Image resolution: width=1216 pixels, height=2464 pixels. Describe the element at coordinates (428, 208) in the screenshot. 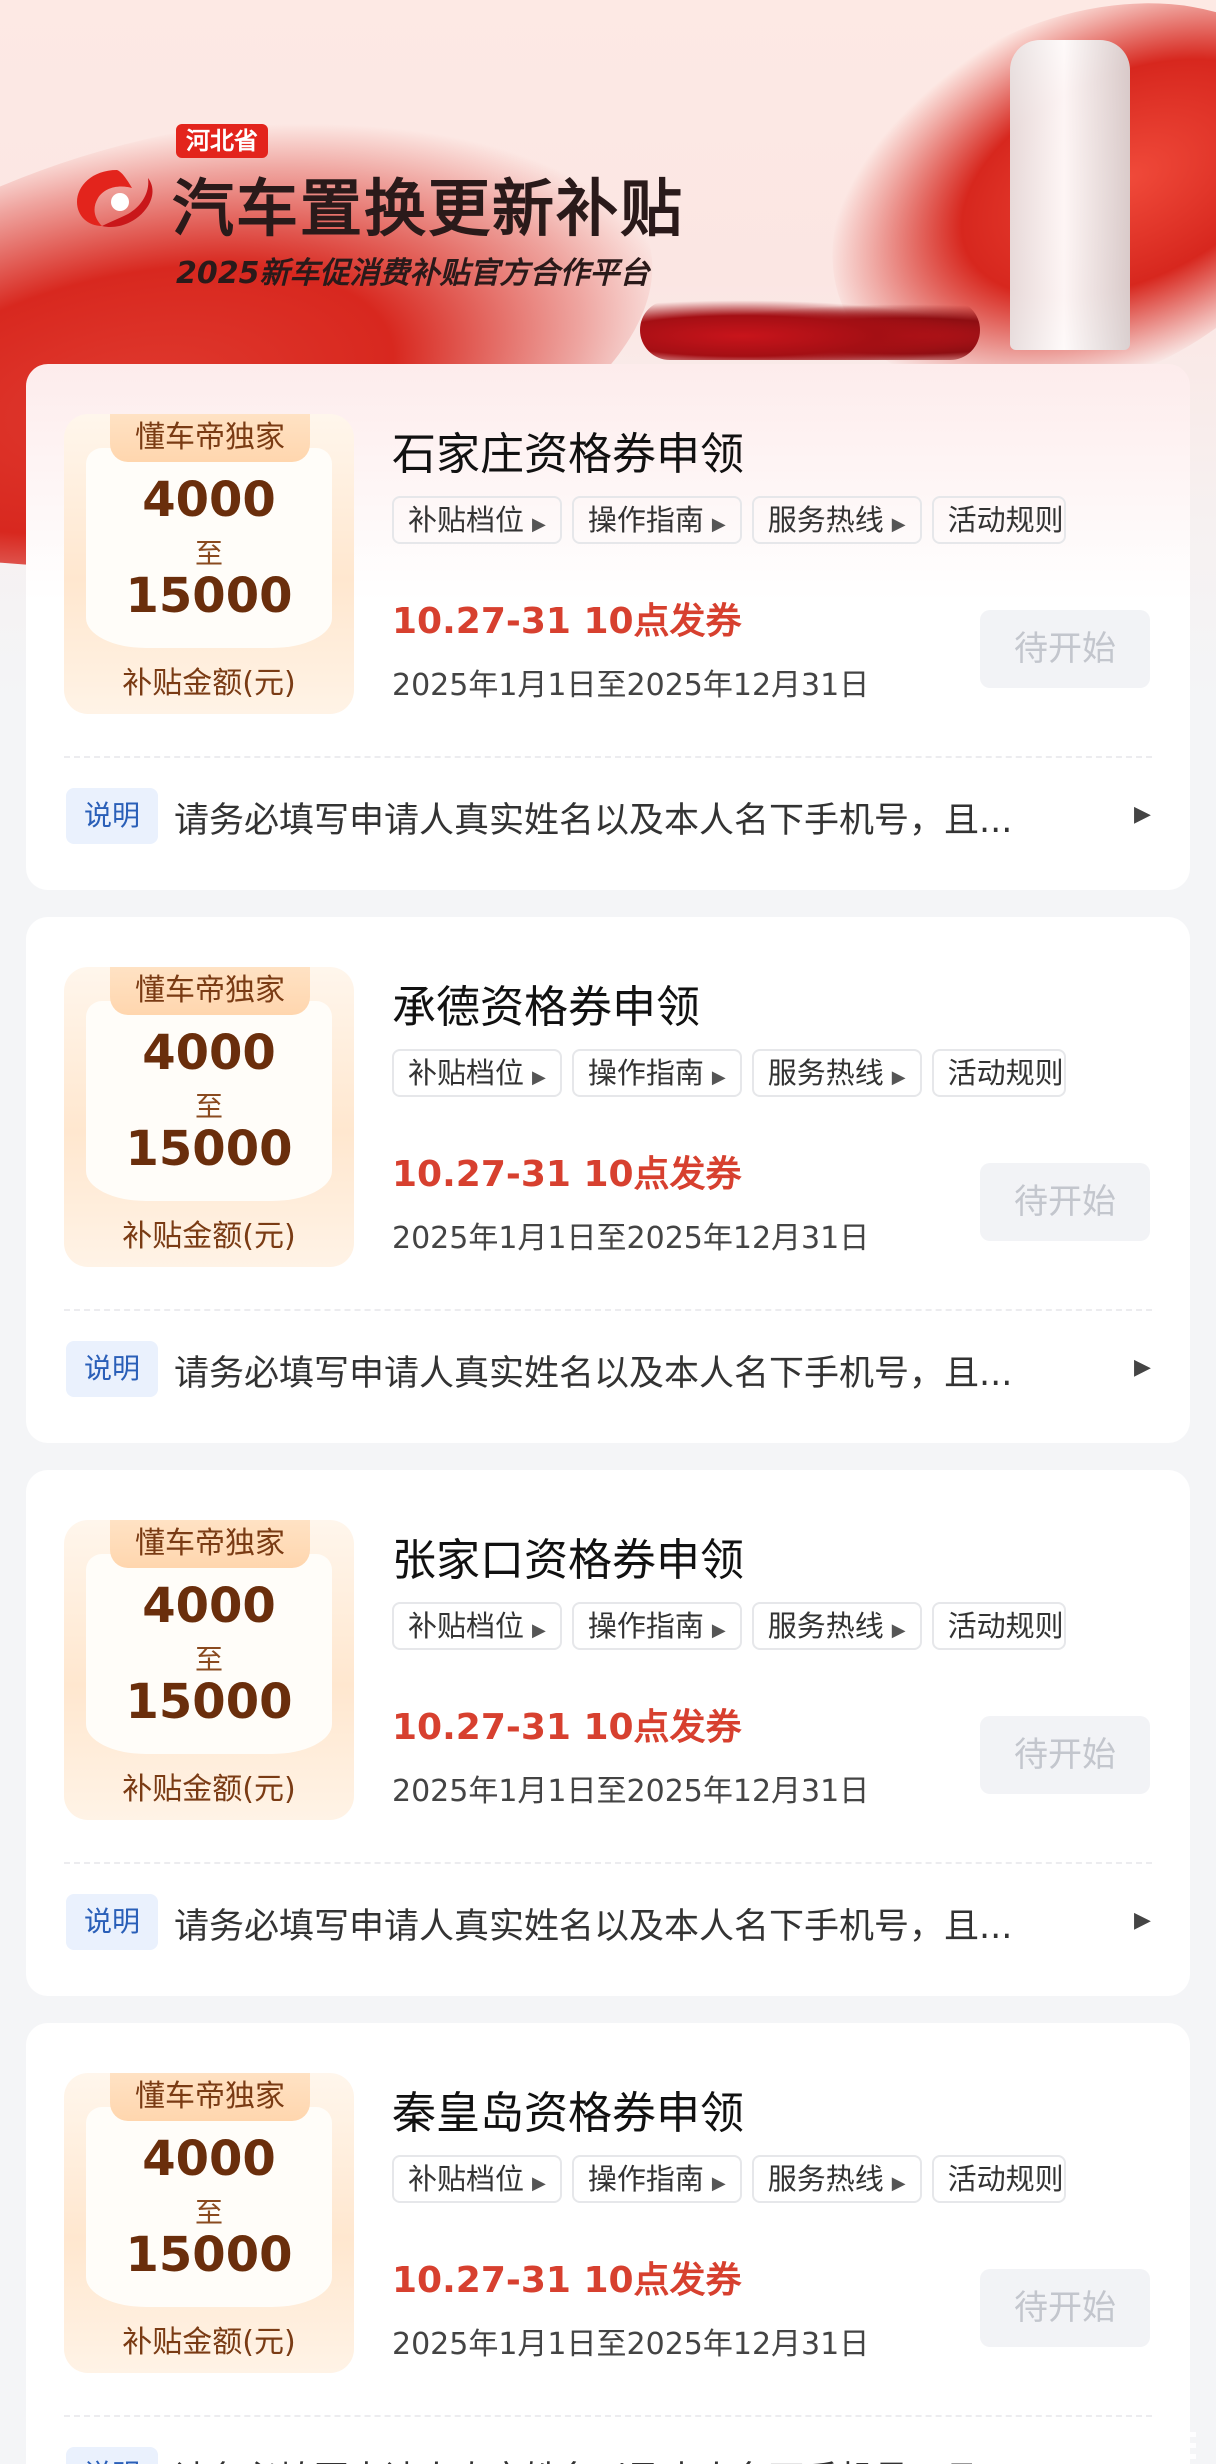

I see `banner-title: 汽车置换更新补贴` at that location.